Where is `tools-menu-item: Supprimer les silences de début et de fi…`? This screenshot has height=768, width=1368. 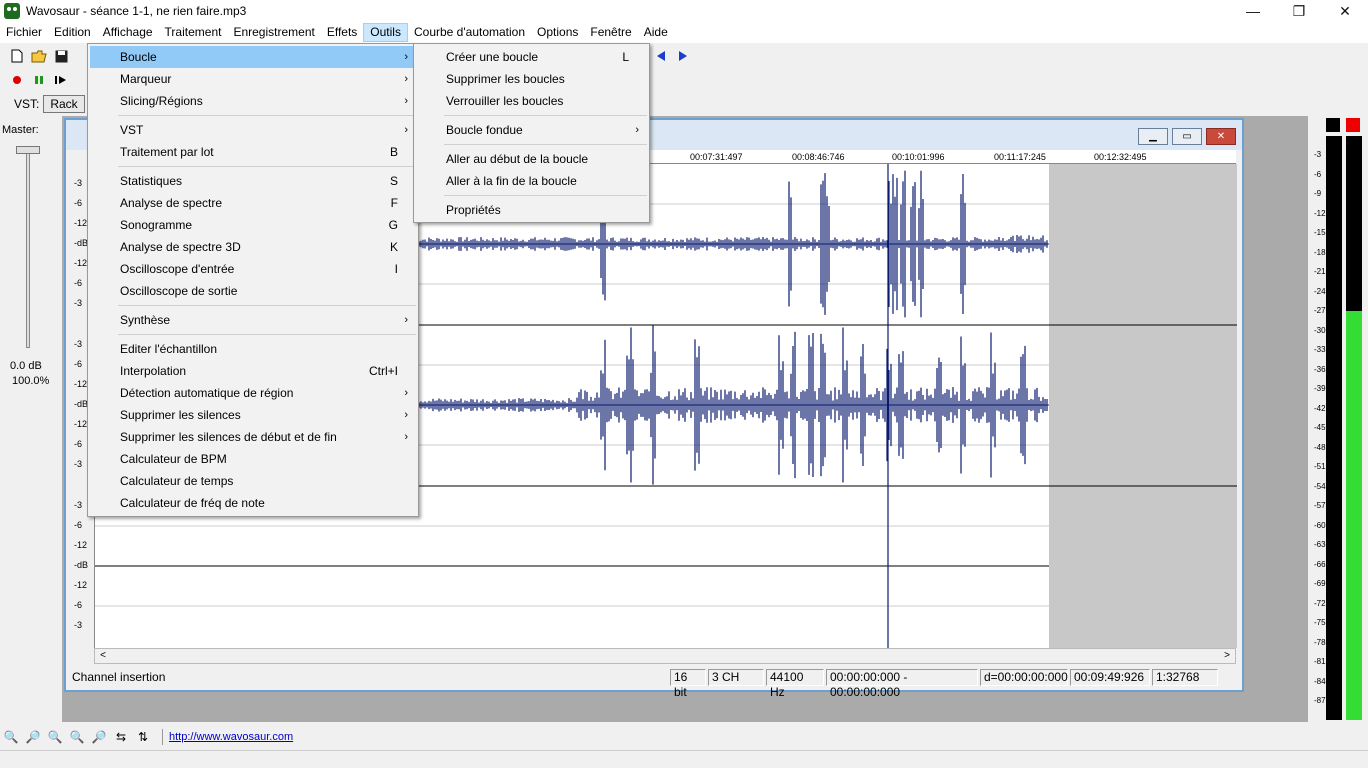 tools-menu-item: Supprimer les silences de début et de fi… is located at coordinates (253, 437).